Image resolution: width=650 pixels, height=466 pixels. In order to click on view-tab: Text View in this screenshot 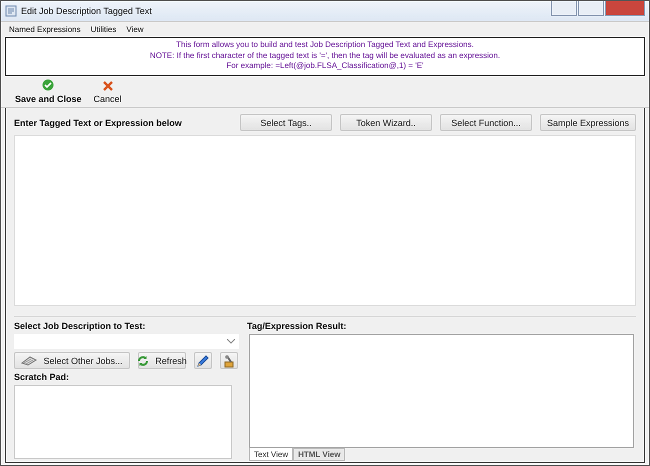, I will do `click(271, 454)`.